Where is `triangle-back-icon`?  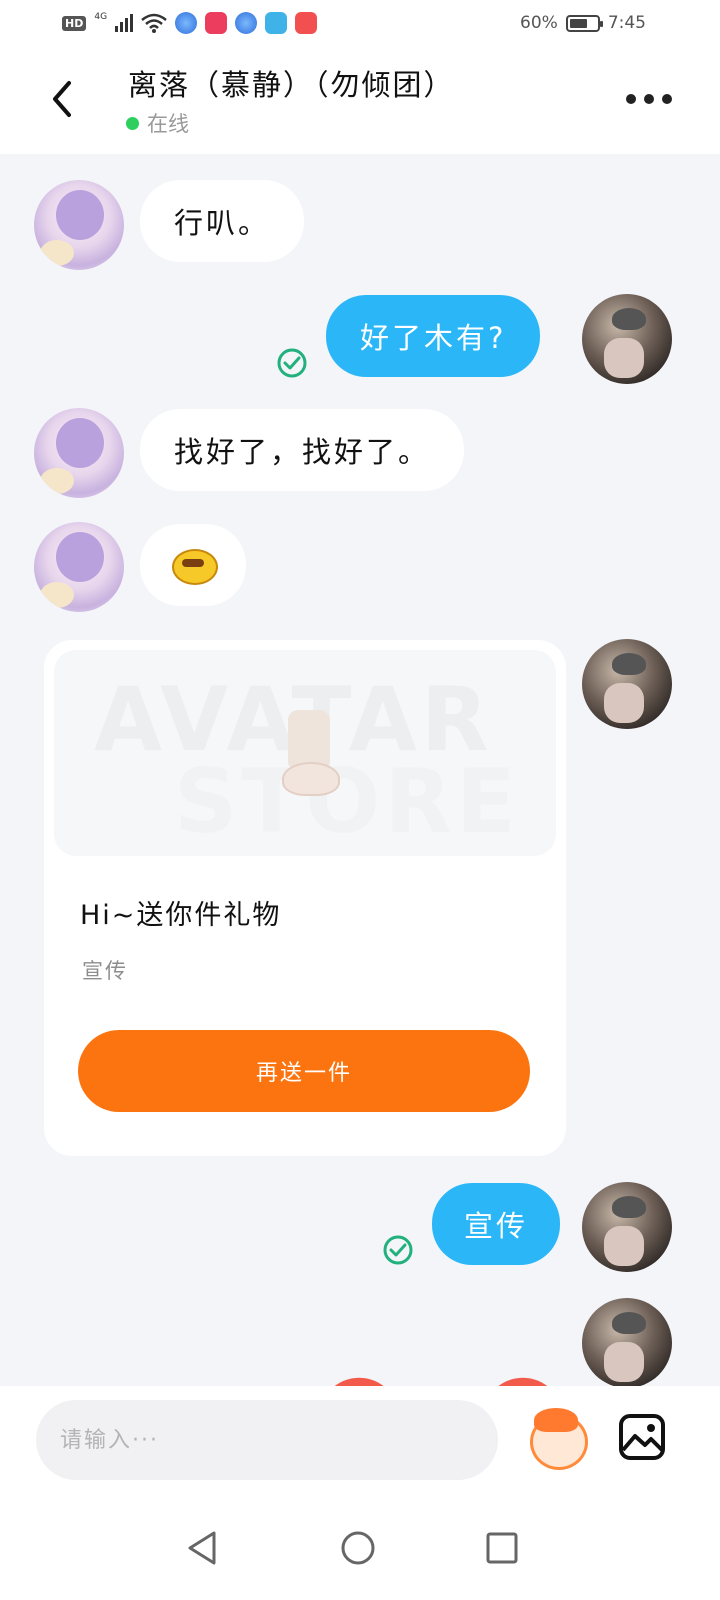
triangle-back-icon is located at coordinates (202, 1548).